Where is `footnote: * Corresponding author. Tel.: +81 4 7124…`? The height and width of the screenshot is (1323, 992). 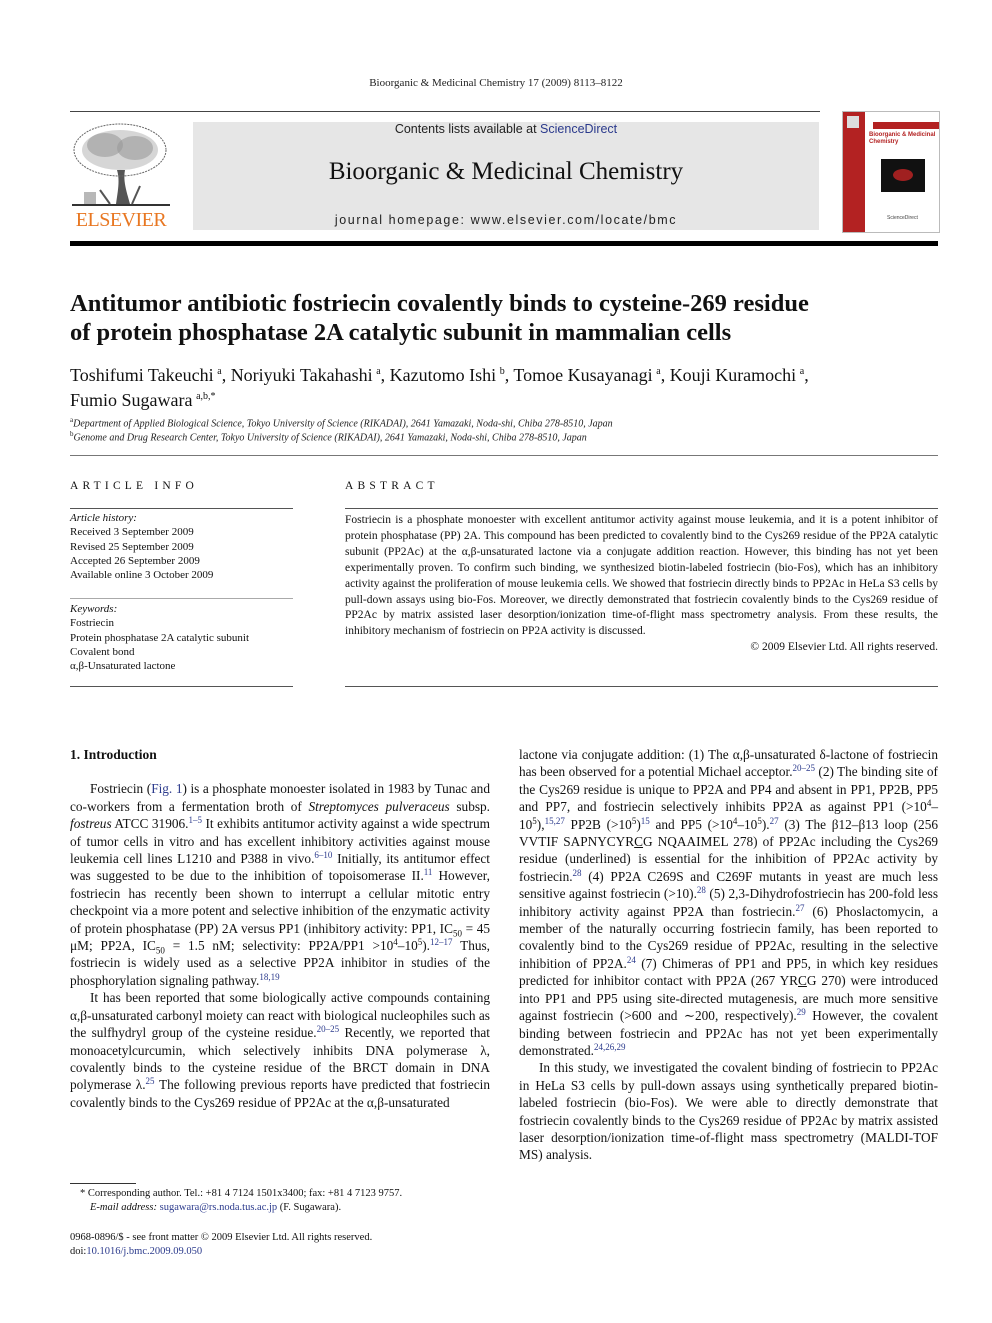
footnote: * Corresponding author. Tel.: +81 4 7124… is located at coordinates (241, 1200).